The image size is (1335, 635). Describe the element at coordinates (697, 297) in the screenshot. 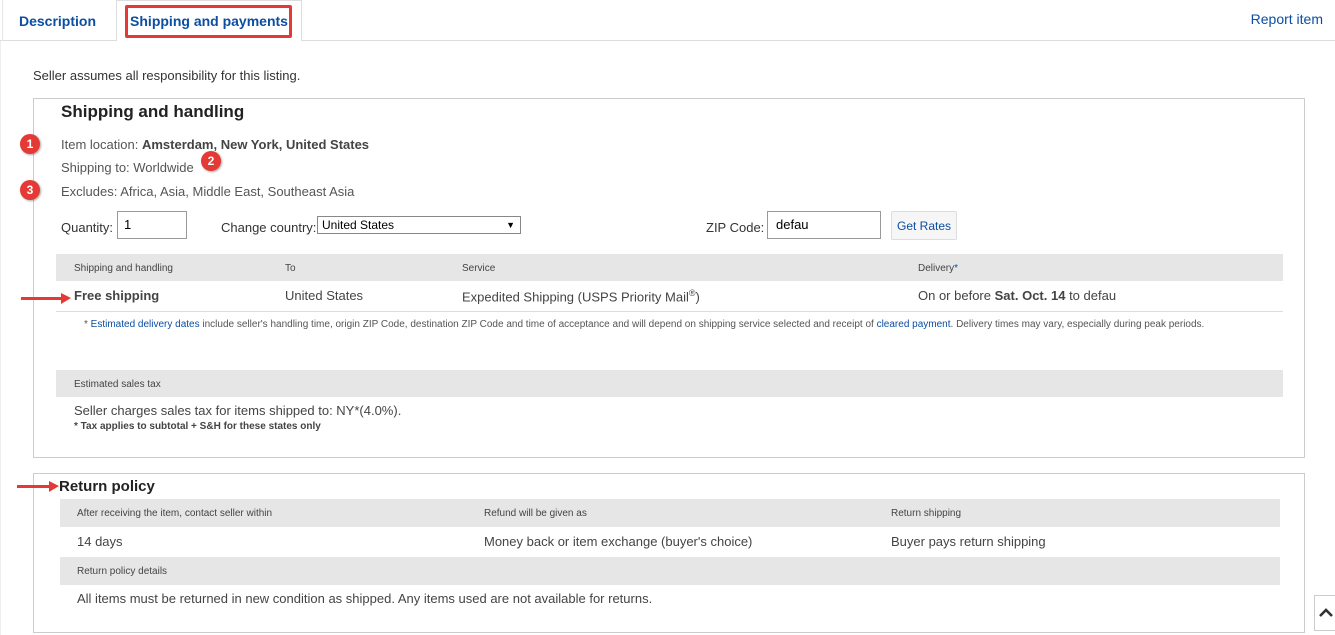

I see `shipping-service-close: )` at that location.